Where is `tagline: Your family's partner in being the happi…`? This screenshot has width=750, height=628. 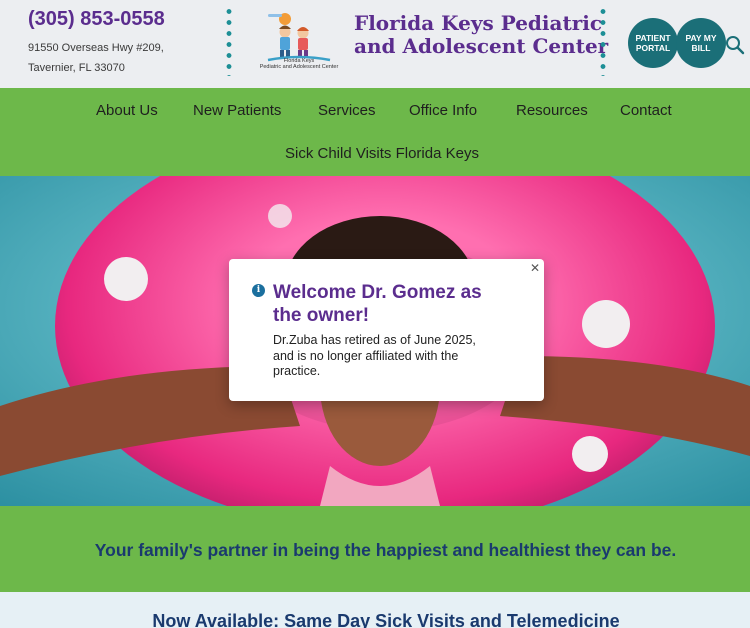 tagline: Your family's partner in being the happi… is located at coordinates (385, 550).